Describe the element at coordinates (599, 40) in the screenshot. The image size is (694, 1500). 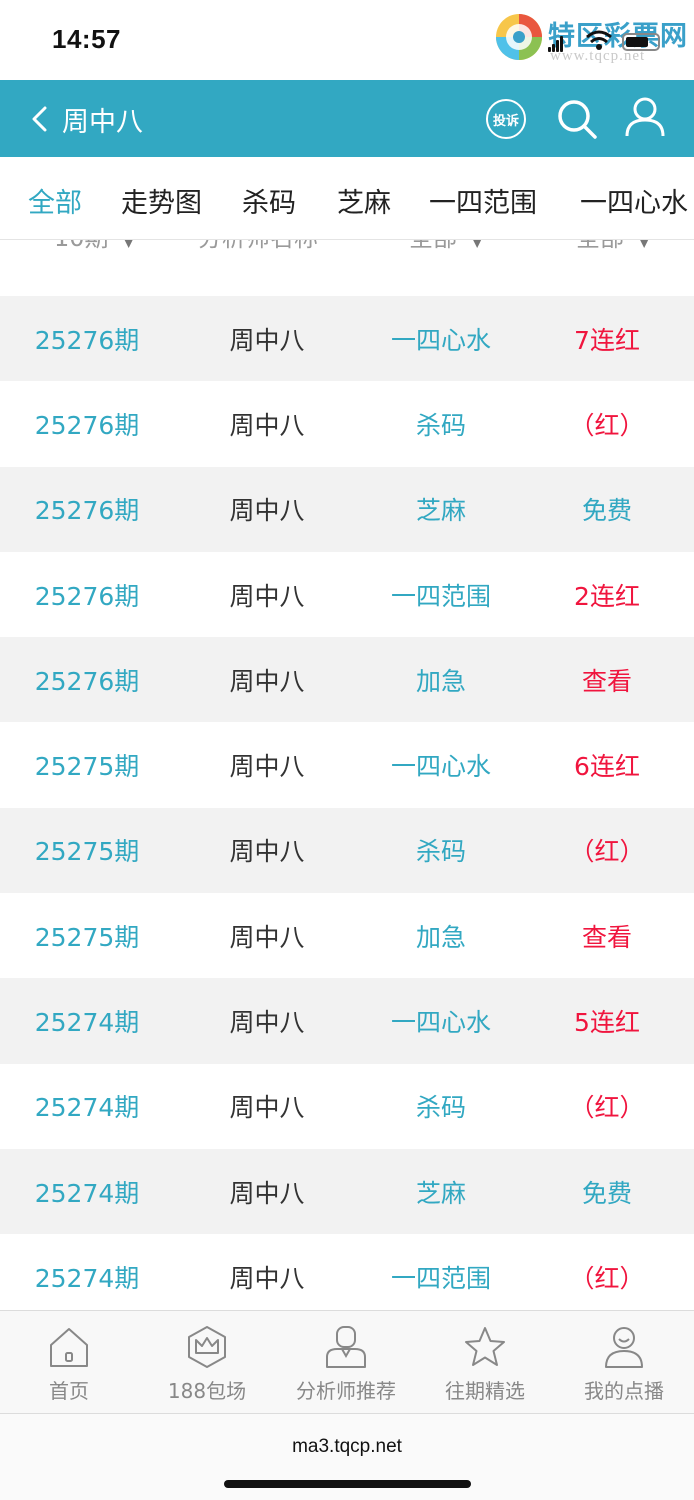
I see `wifi-icon` at that location.